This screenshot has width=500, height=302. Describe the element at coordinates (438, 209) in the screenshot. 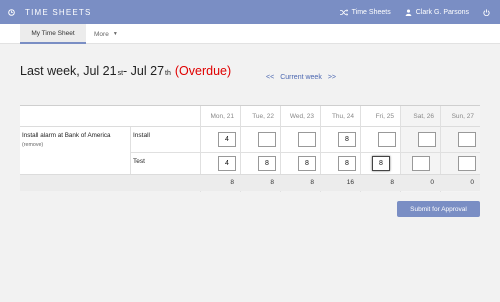

I see `submit-for-approval-button: Submit for Approval` at that location.